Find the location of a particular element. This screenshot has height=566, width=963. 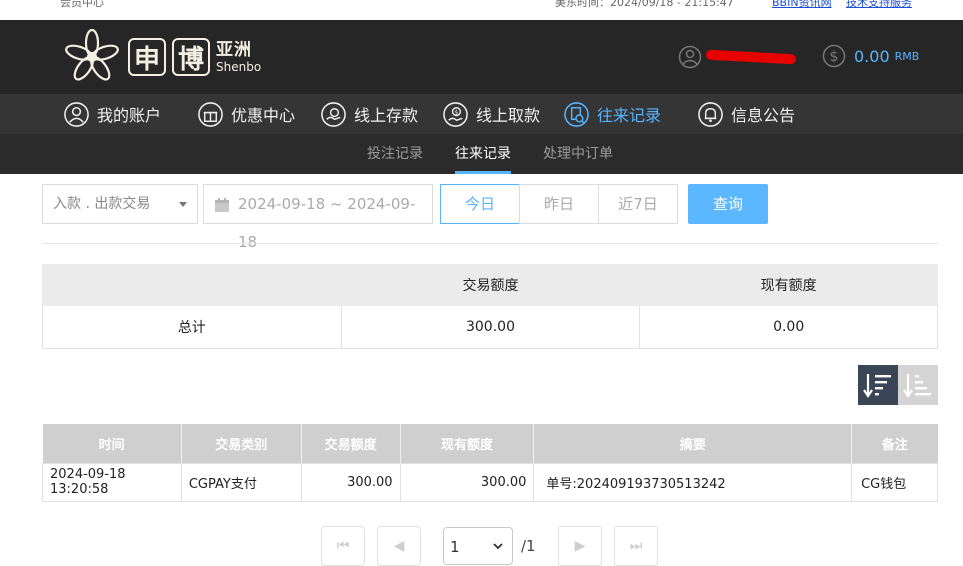

chevron-down-icon is located at coordinates (498, 546).